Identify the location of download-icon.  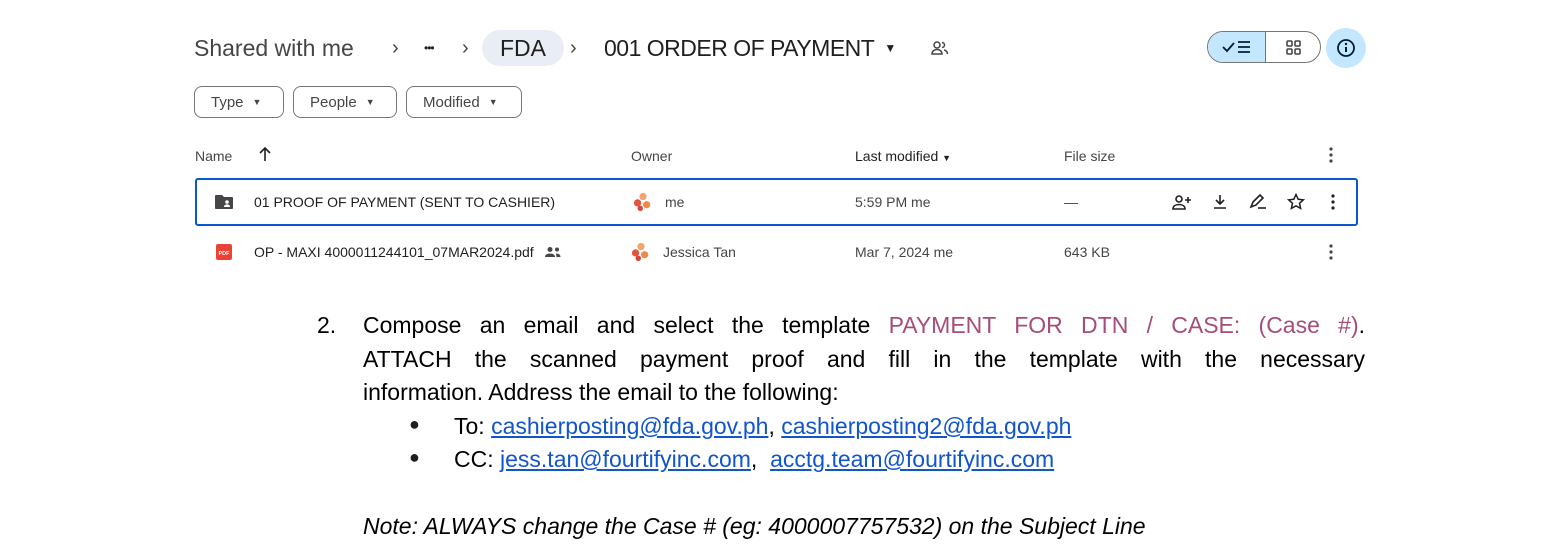
(1220, 202).